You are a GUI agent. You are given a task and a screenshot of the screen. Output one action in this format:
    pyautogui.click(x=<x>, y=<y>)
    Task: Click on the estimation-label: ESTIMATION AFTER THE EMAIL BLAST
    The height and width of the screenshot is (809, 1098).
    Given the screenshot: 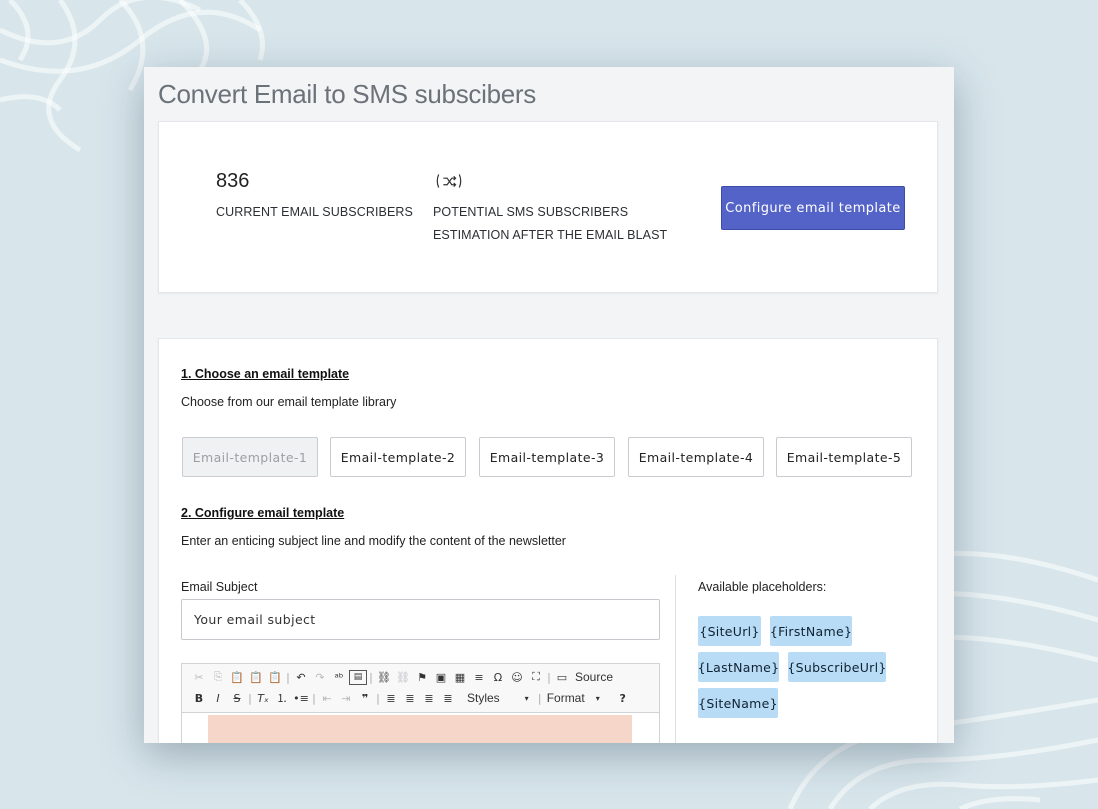 What is the action you would take?
    pyautogui.click(x=550, y=235)
    